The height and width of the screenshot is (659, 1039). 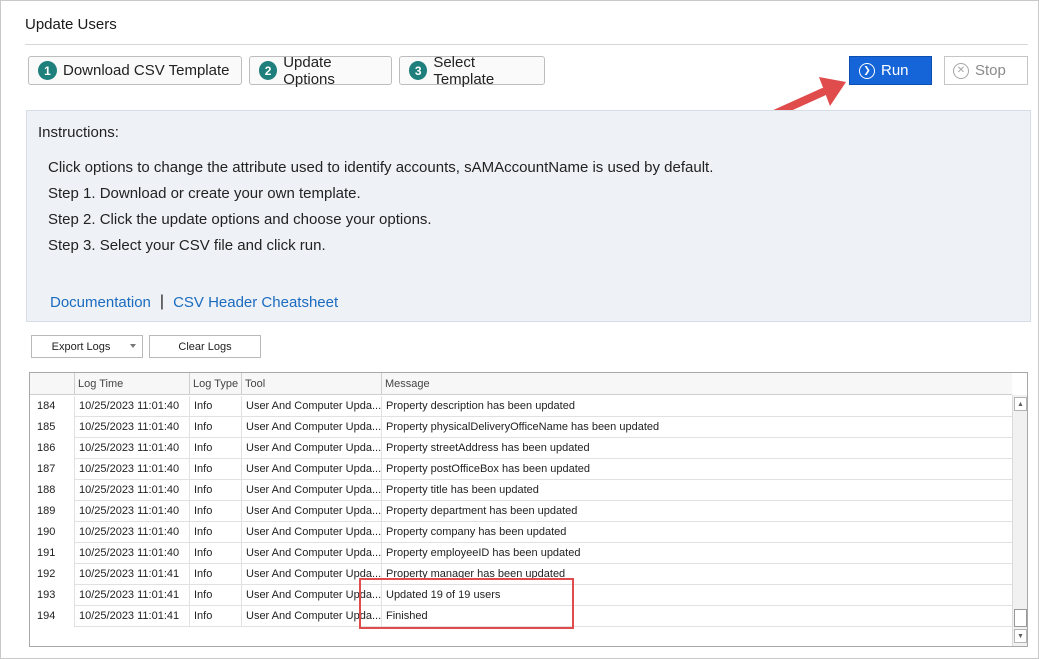 I want to click on update-options-label: Update Options, so click(x=309, y=70).